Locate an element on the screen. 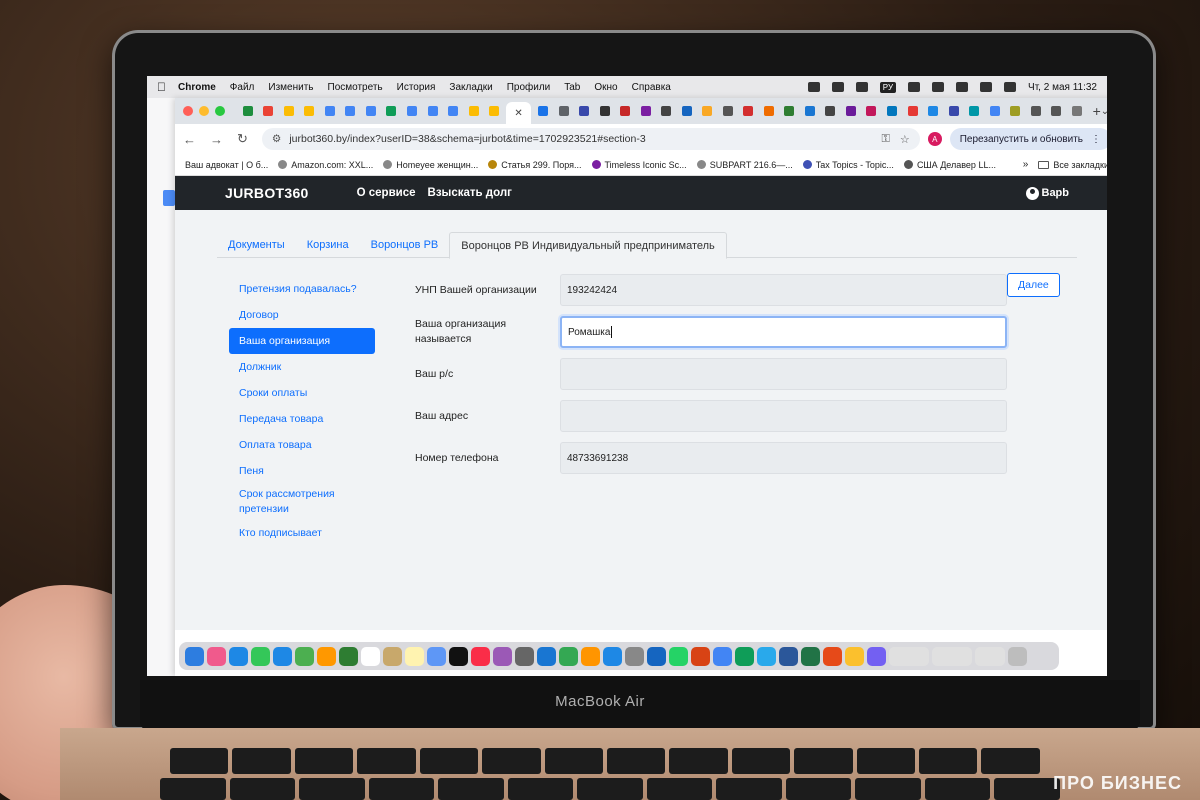 This screenshot has height=800, width=1200. next-button: Далее is located at coordinates (1033, 285).